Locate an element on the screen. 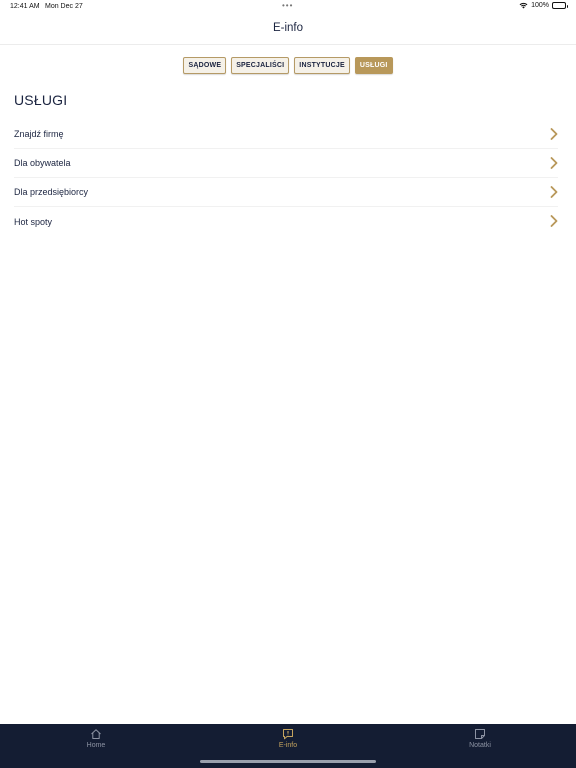 Image resolution: width=576 pixels, height=768 pixels. multitasking-dots-icon: ••• is located at coordinates (287, 5).